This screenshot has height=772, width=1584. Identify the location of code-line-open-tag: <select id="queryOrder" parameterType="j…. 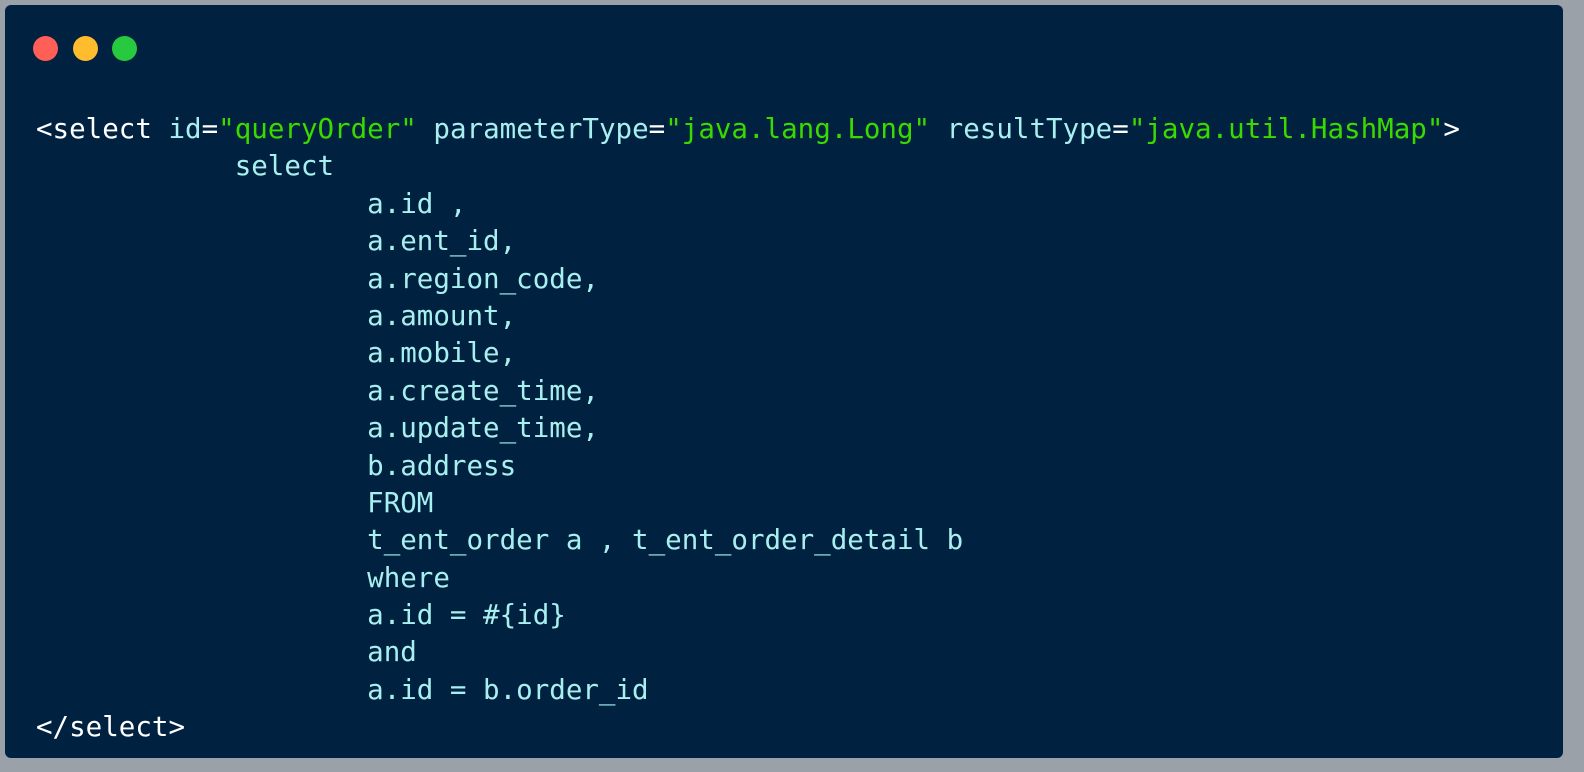
(748, 129).